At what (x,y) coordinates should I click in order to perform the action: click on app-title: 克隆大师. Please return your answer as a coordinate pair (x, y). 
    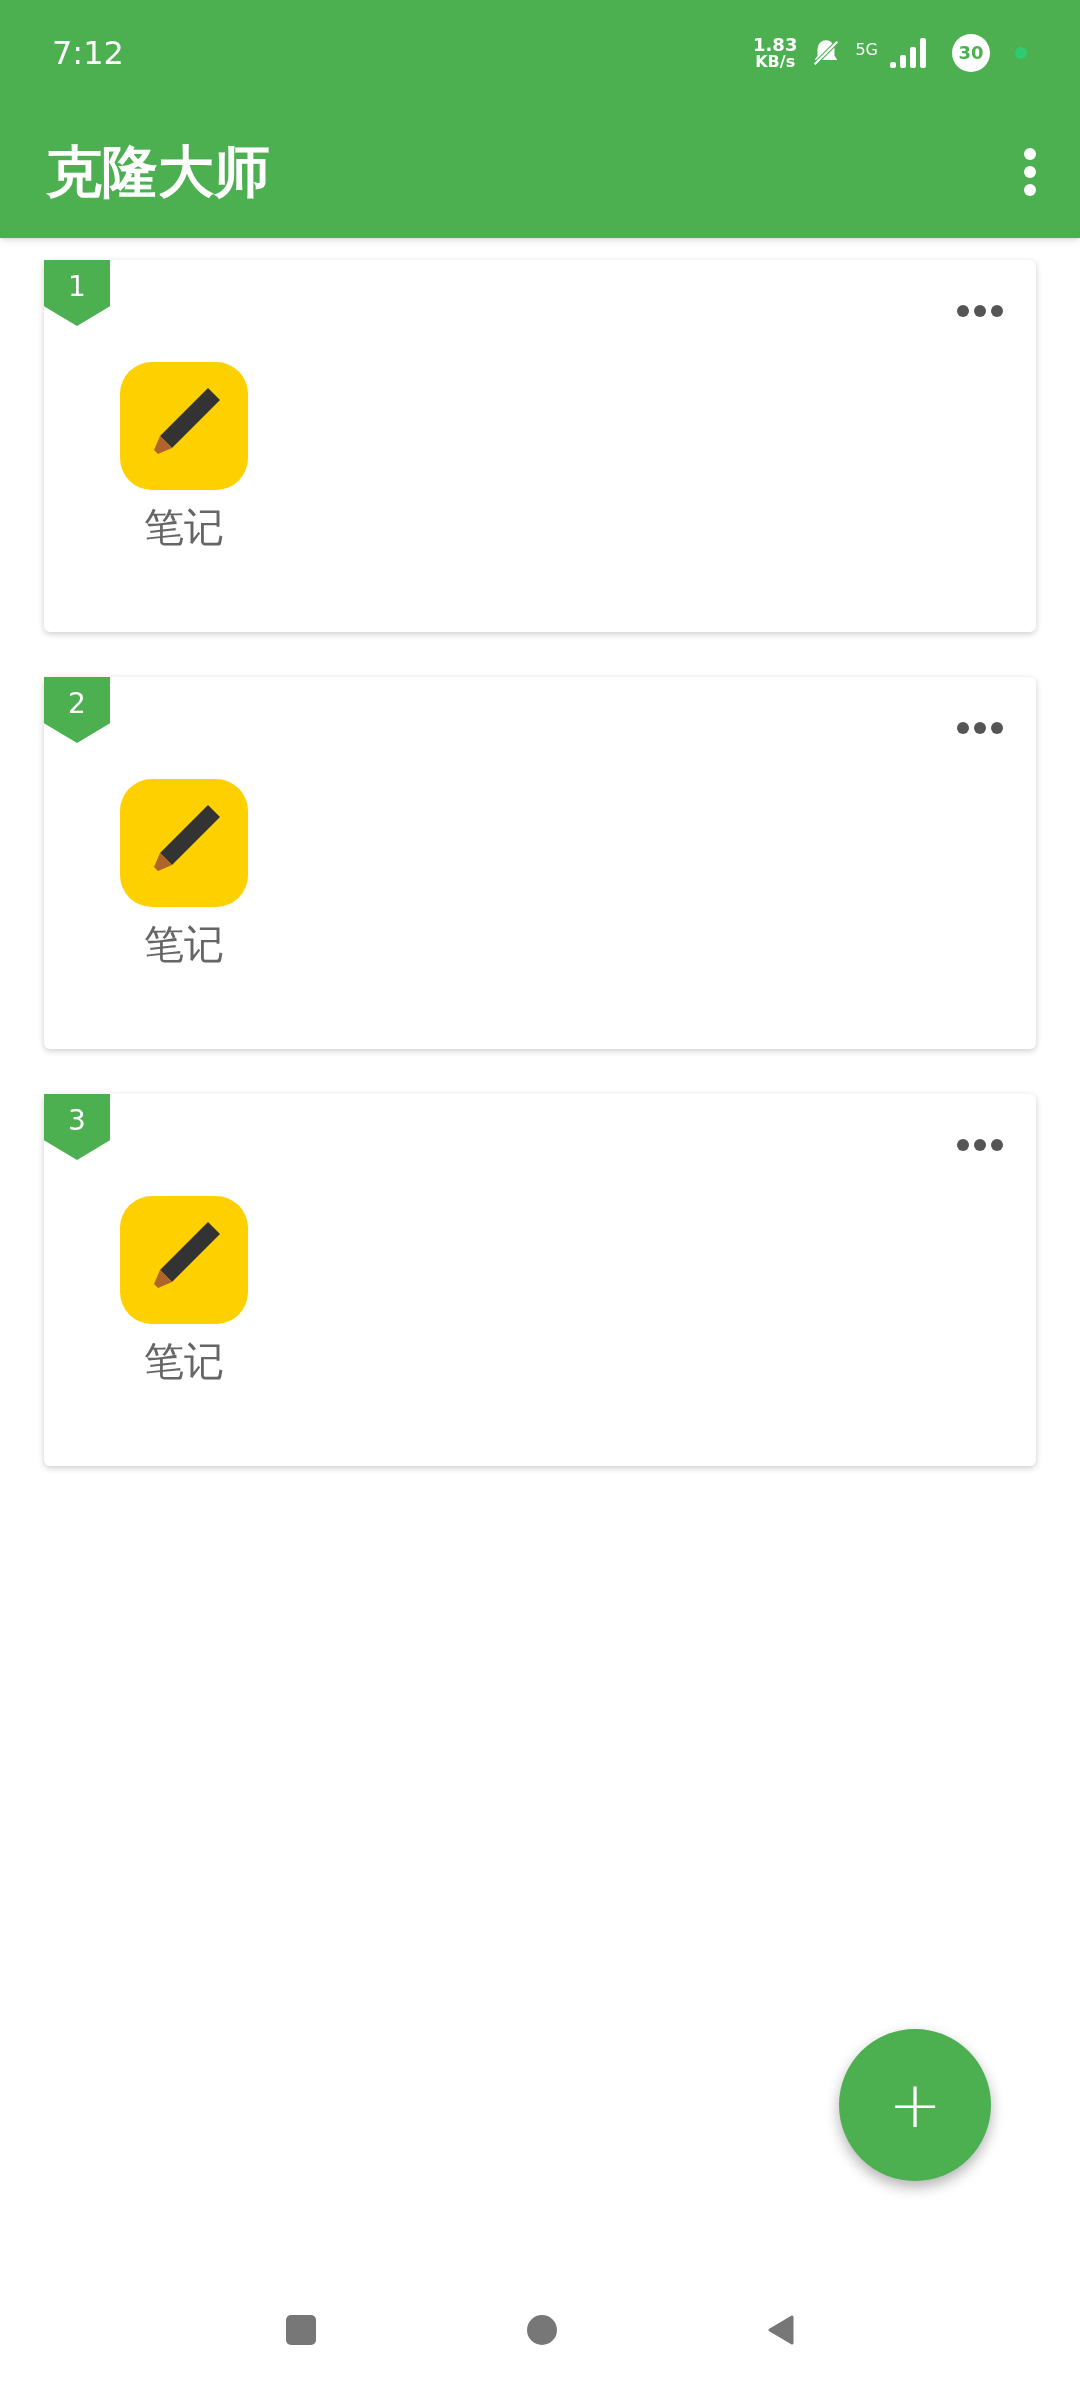
    Looking at the image, I should click on (158, 171).